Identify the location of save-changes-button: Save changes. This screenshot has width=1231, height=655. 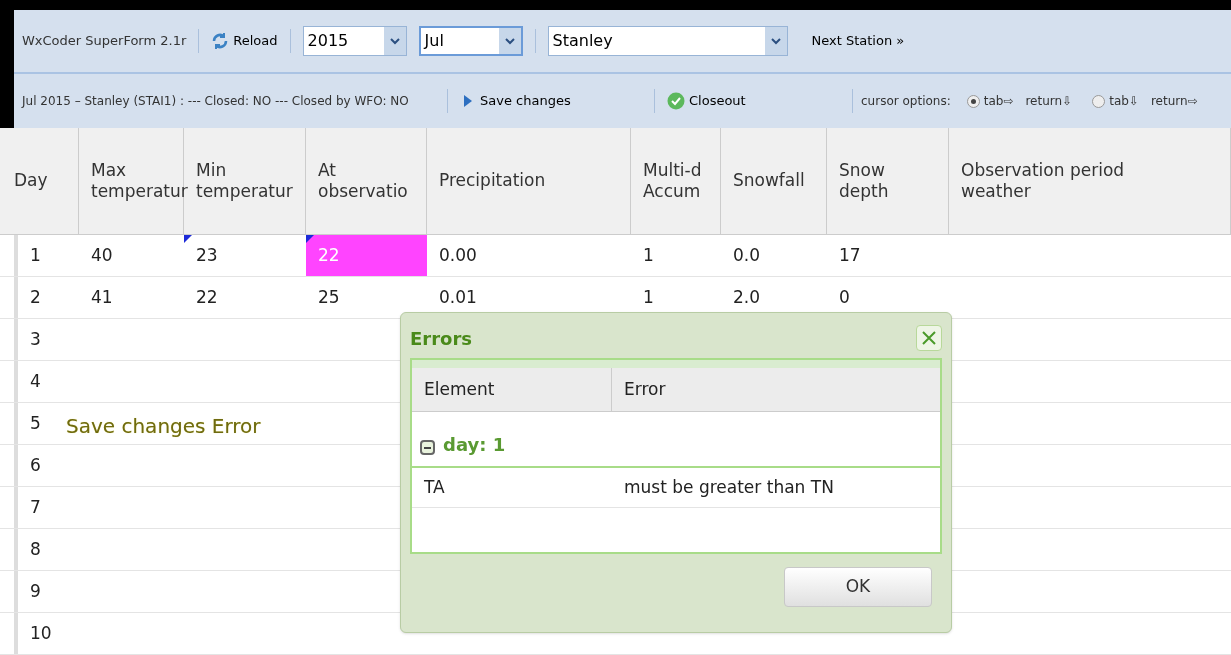
(559, 101).